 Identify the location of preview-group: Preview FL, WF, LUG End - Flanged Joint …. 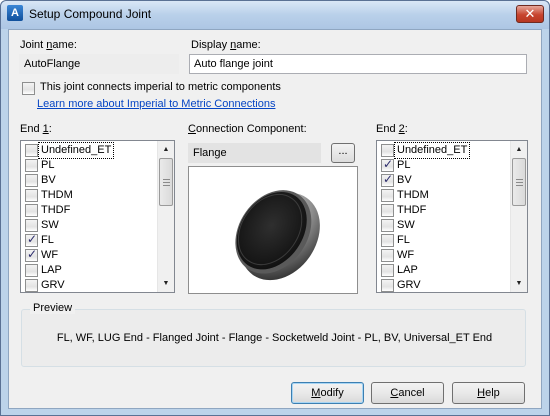
(273, 334).